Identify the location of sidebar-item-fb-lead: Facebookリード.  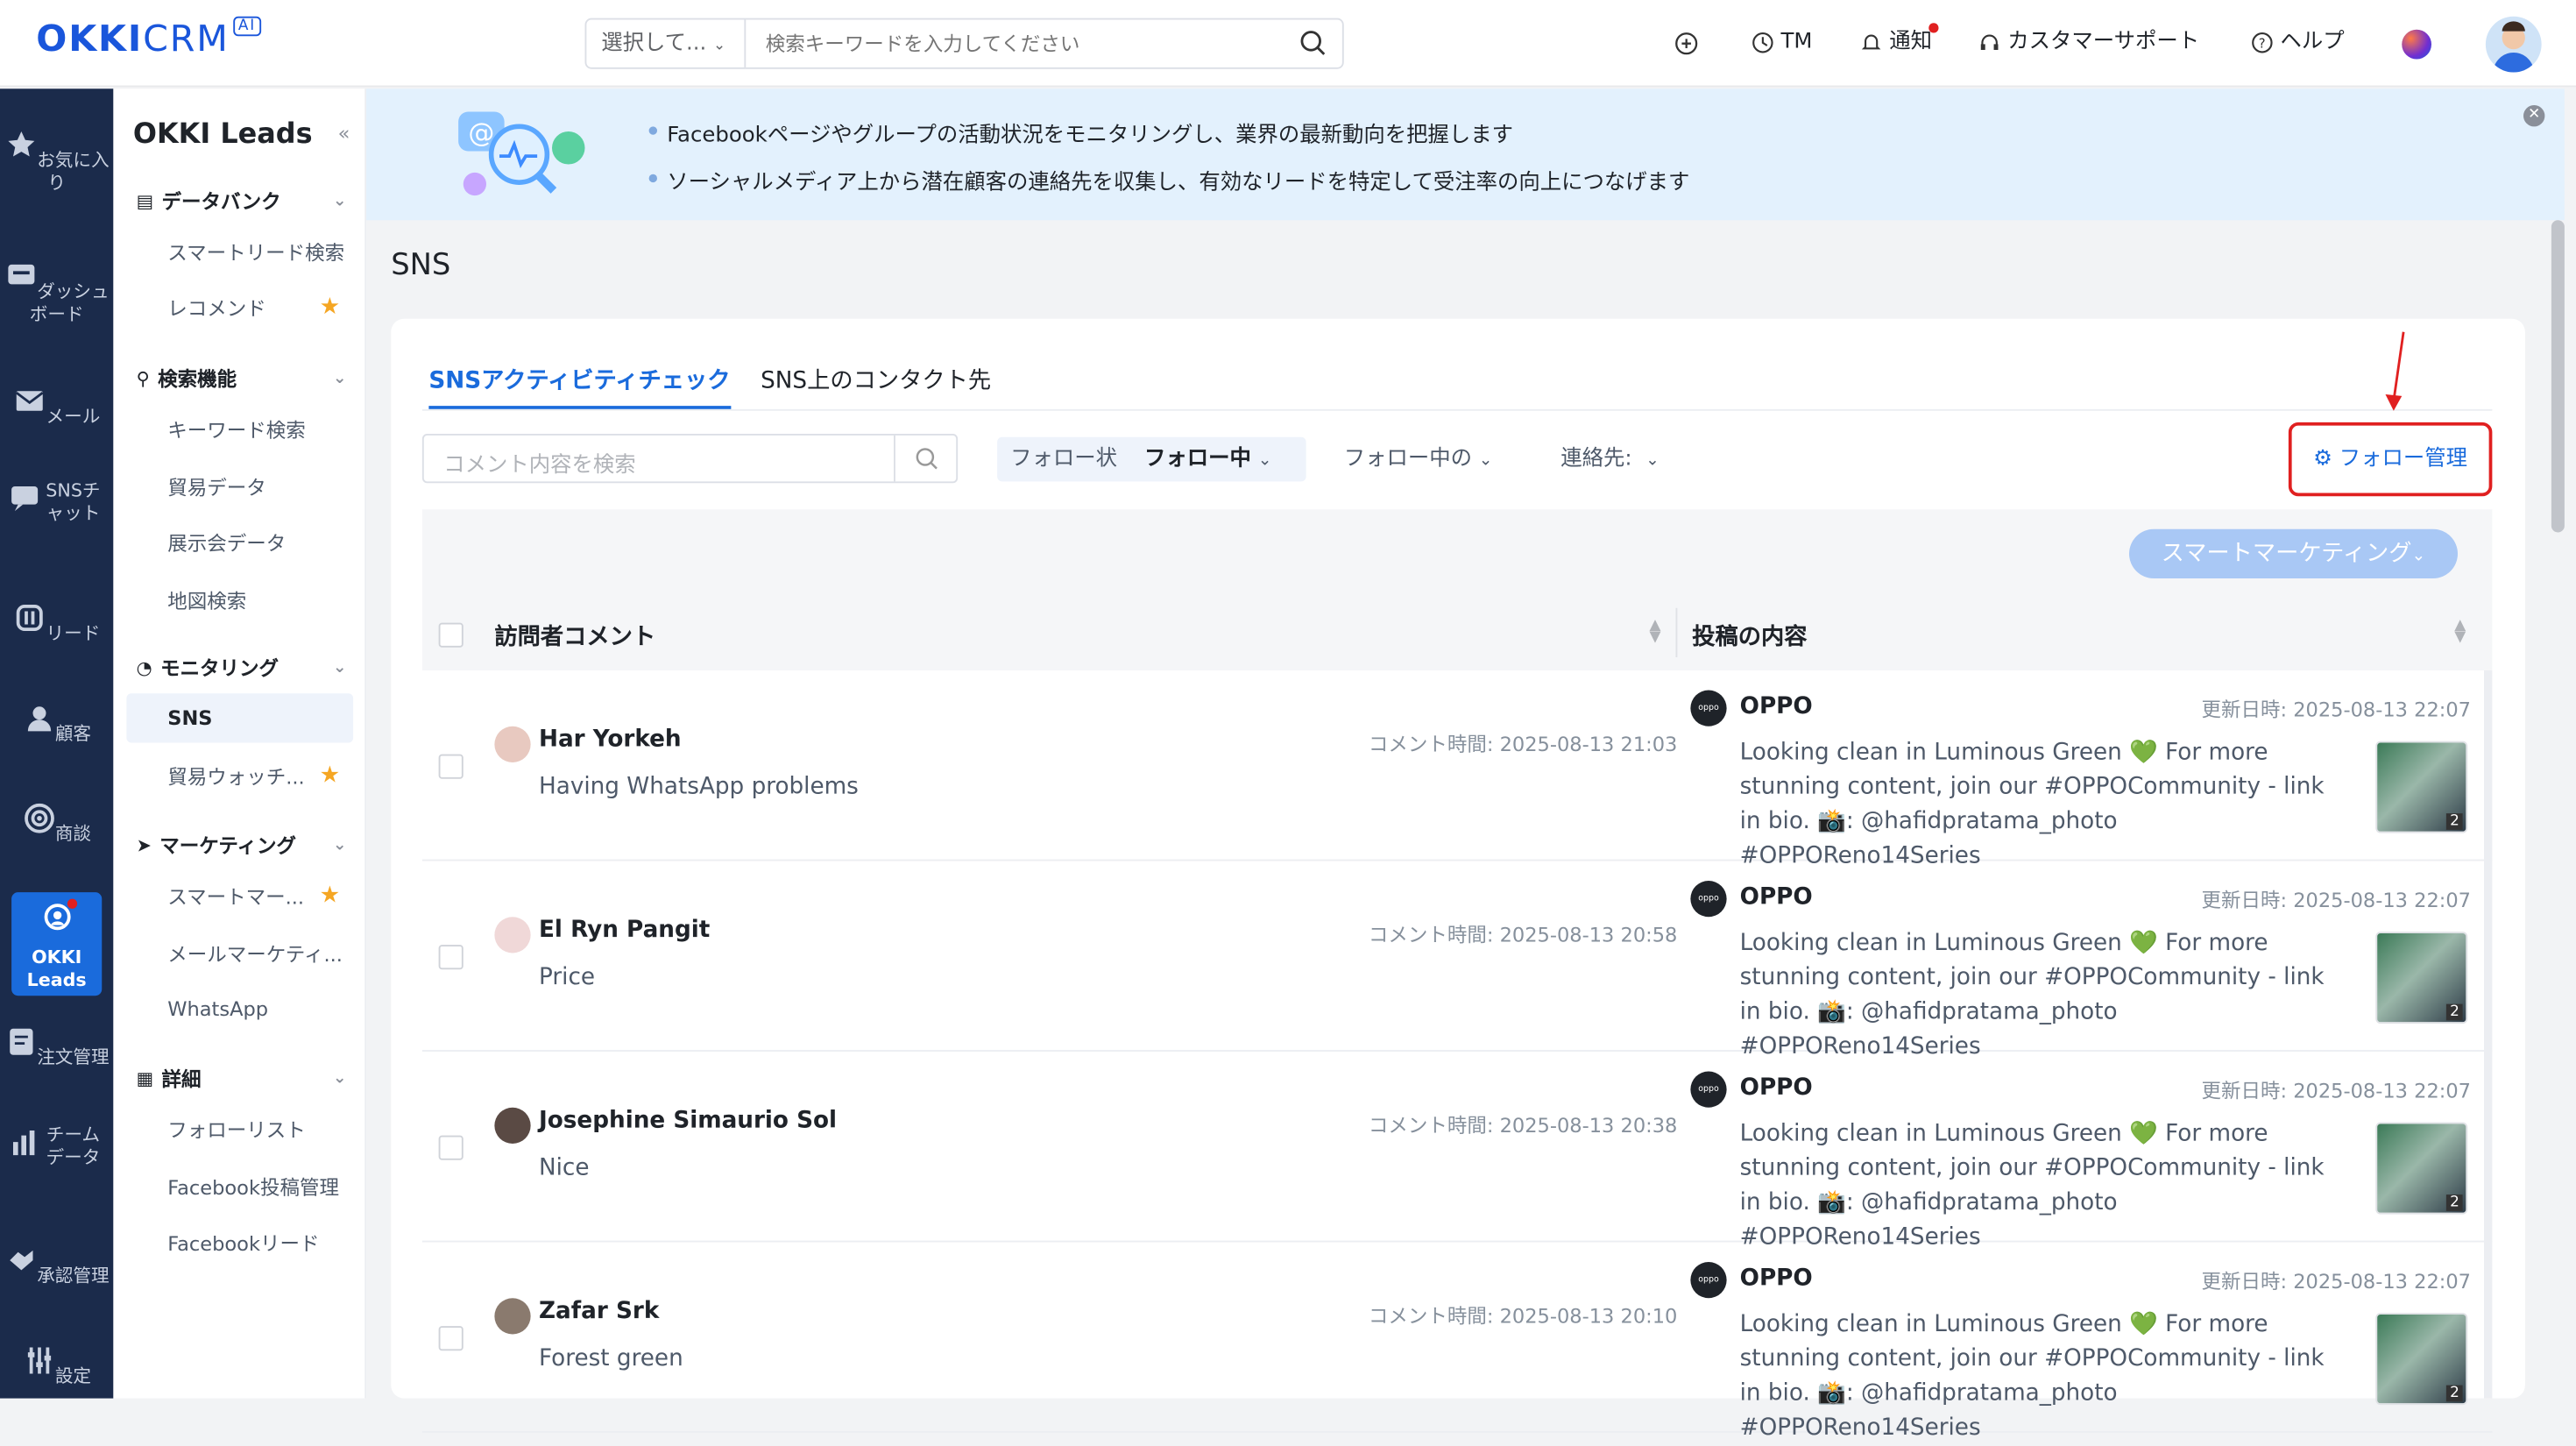
(262, 1244).